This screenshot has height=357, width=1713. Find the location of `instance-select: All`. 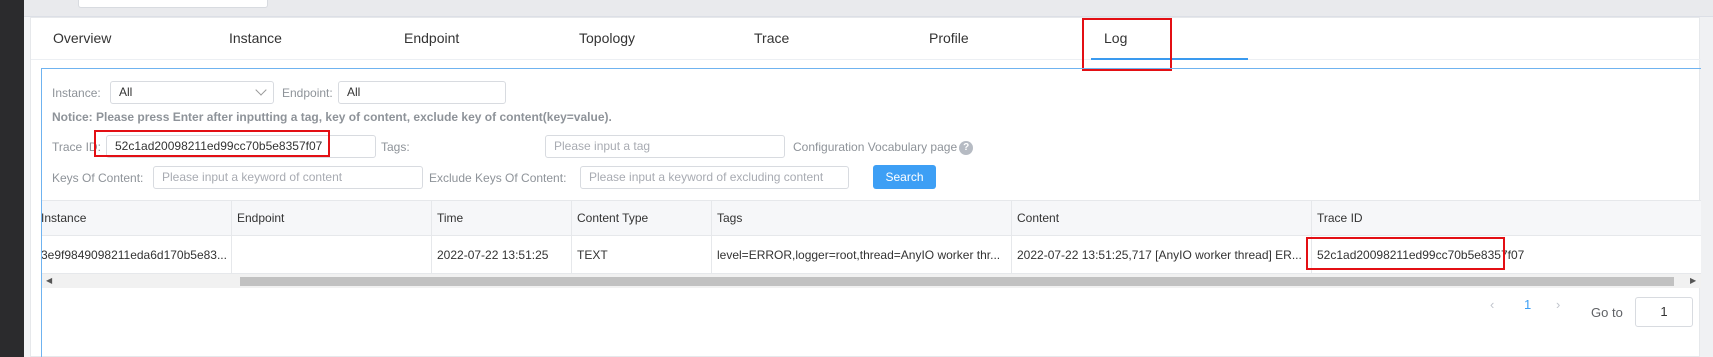

instance-select: All is located at coordinates (192, 92).